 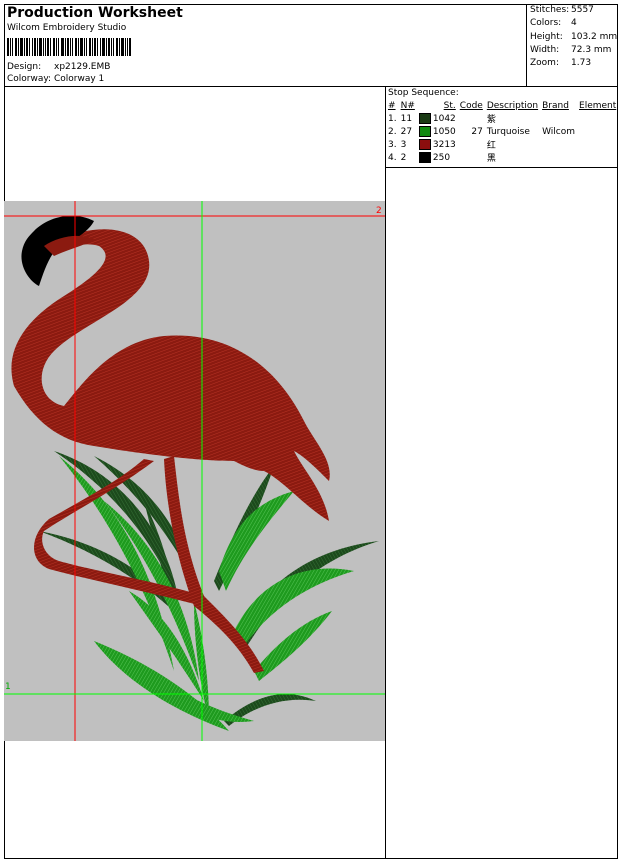 What do you see at coordinates (477, 131) in the screenshot?
I see `stop-code: 27` at bounding box center [477, 131].